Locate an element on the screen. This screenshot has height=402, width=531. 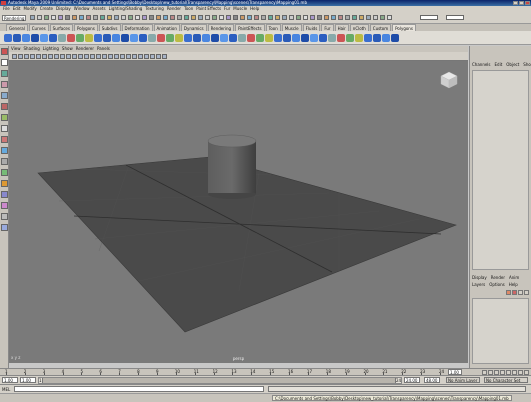
shelf-tab-ncloth: nCloth is located at coordinates (359, 27).